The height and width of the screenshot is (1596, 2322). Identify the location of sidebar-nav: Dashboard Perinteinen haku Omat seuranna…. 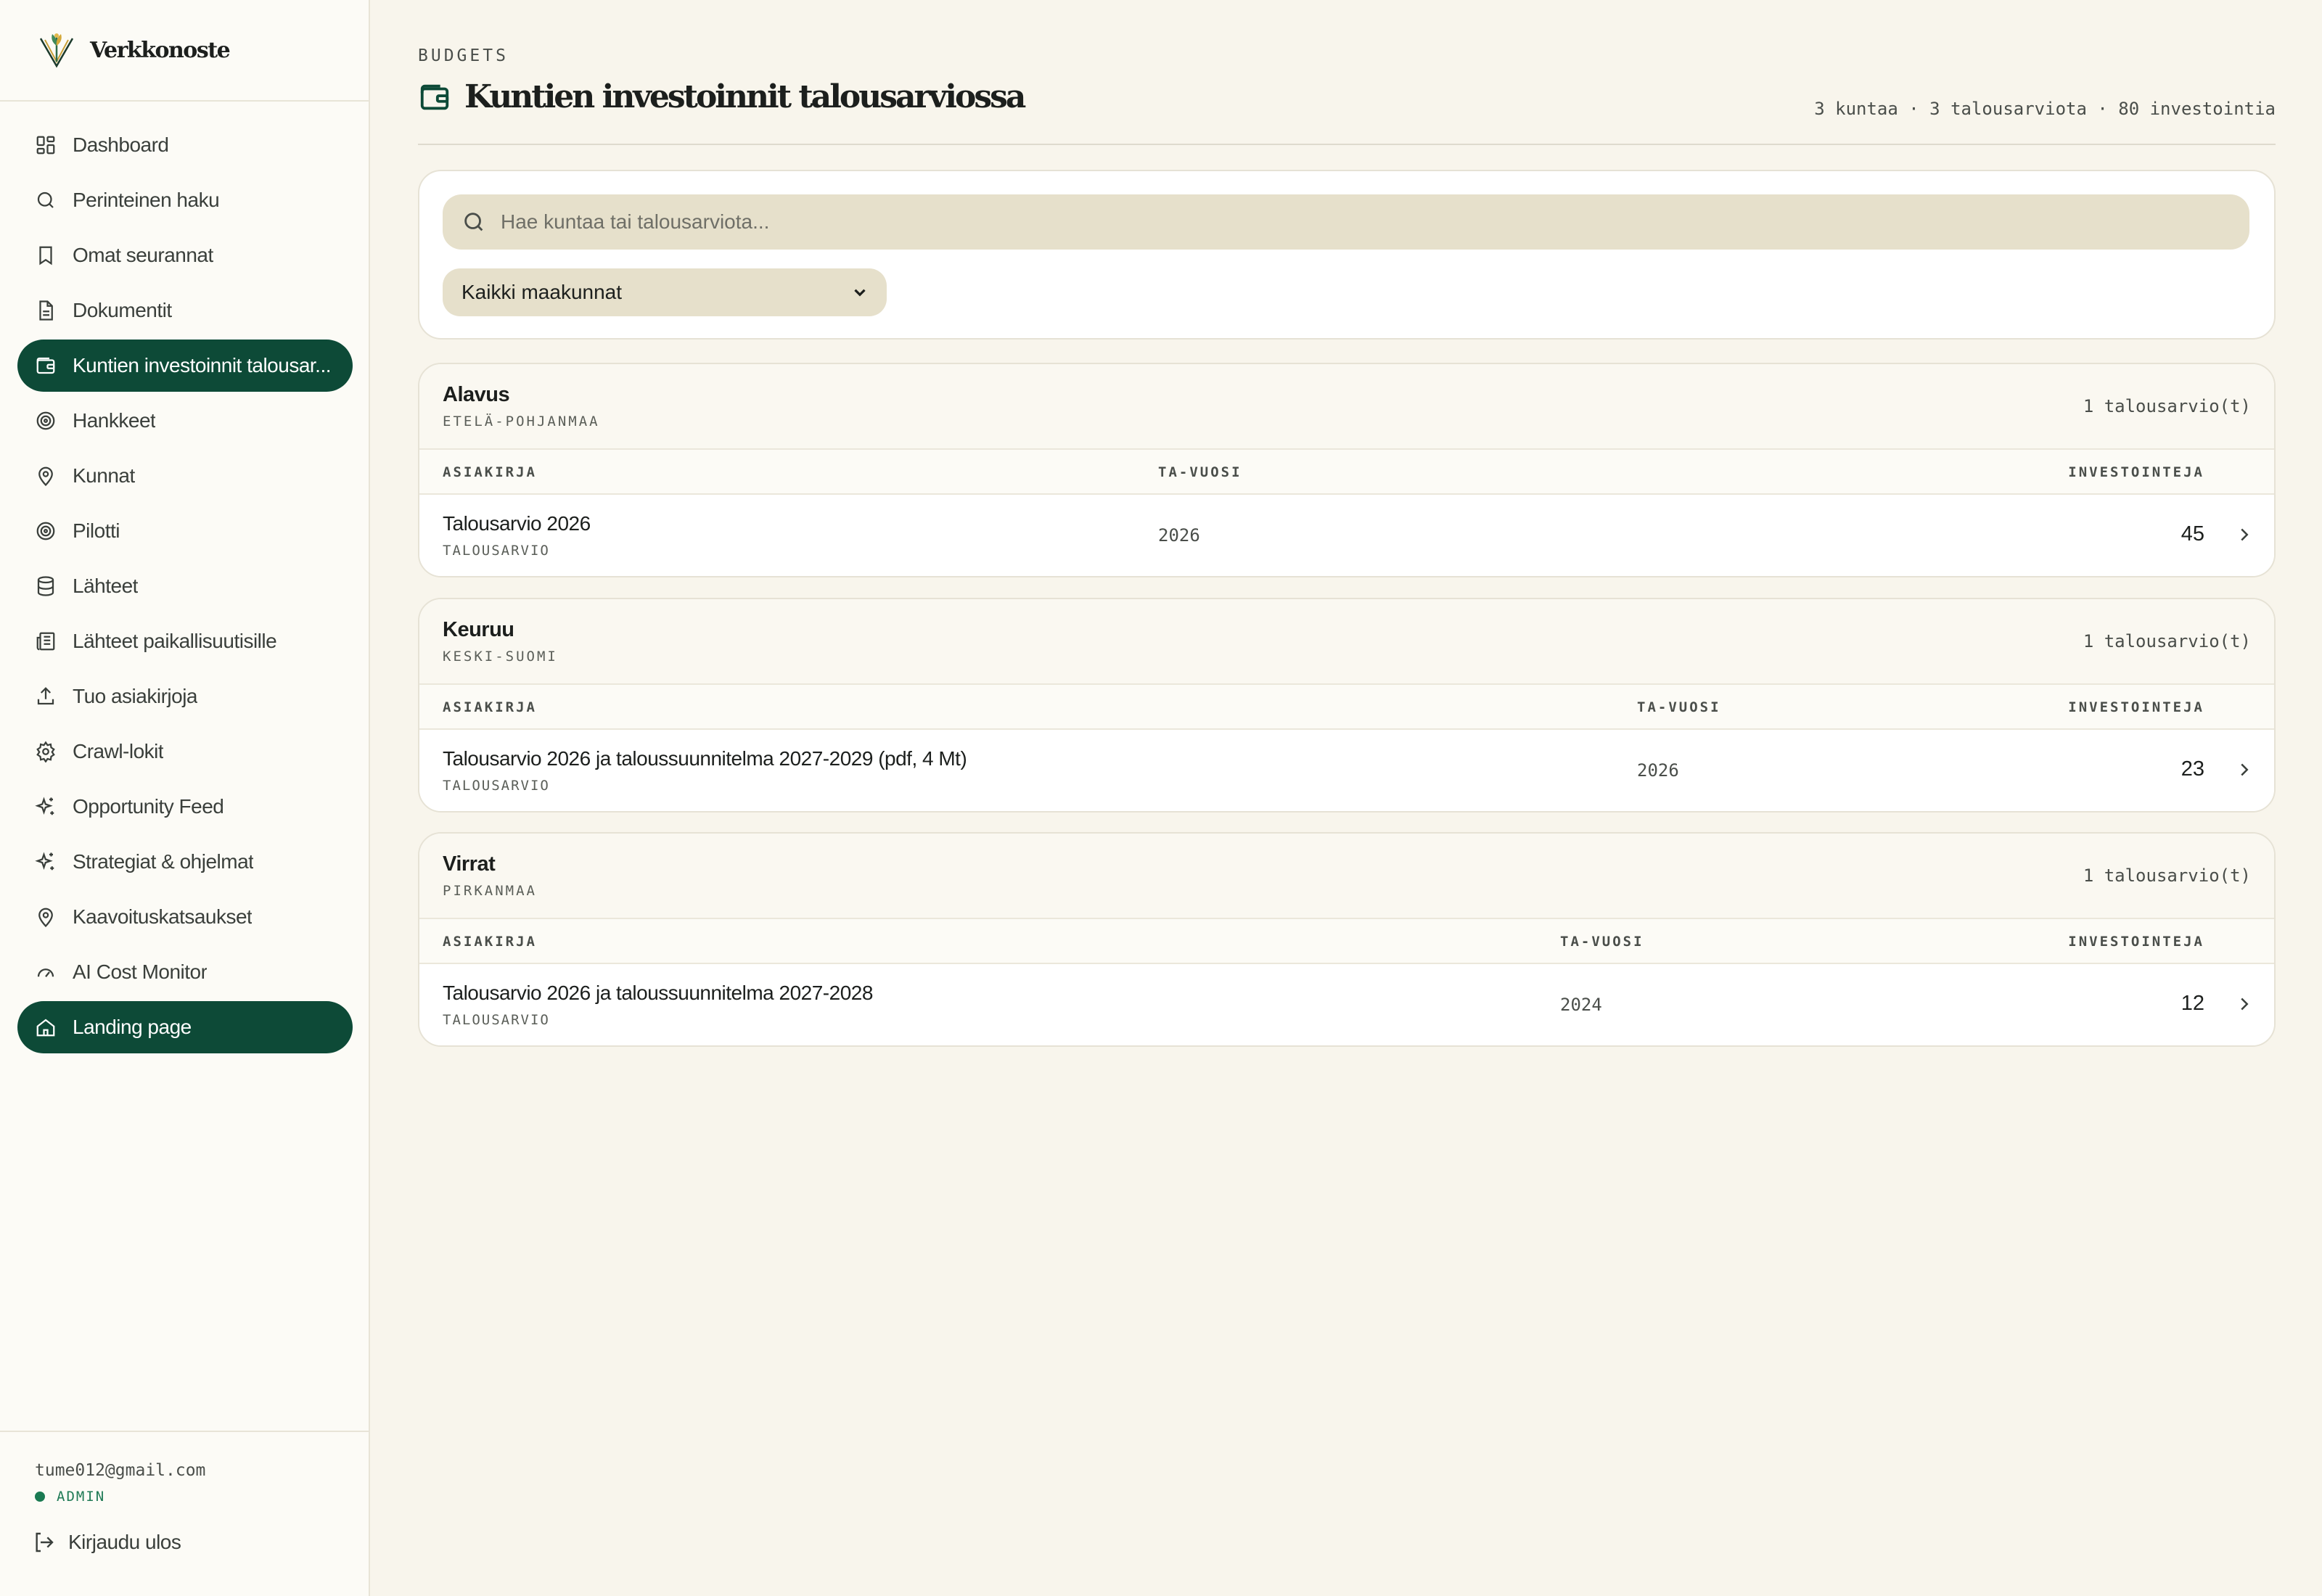
(185, 587).